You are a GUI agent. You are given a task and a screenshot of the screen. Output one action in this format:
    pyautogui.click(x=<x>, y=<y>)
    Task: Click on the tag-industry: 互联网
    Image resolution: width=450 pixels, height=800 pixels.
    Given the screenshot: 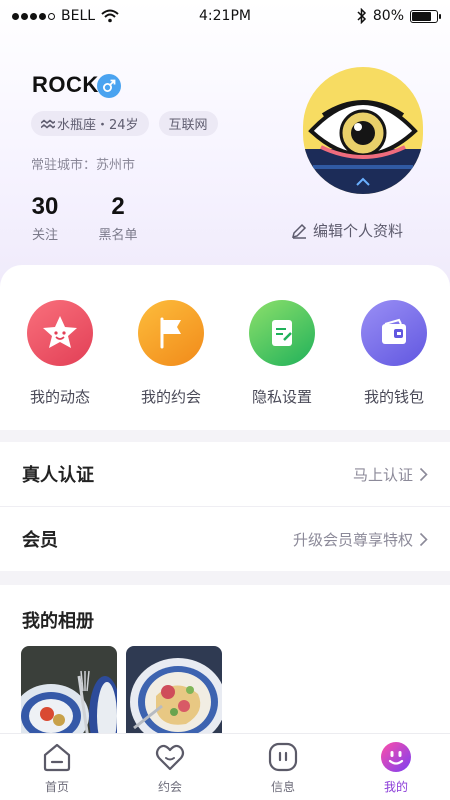 What is the action you would take?
    pyautogui.click(x=188, y=123)
    